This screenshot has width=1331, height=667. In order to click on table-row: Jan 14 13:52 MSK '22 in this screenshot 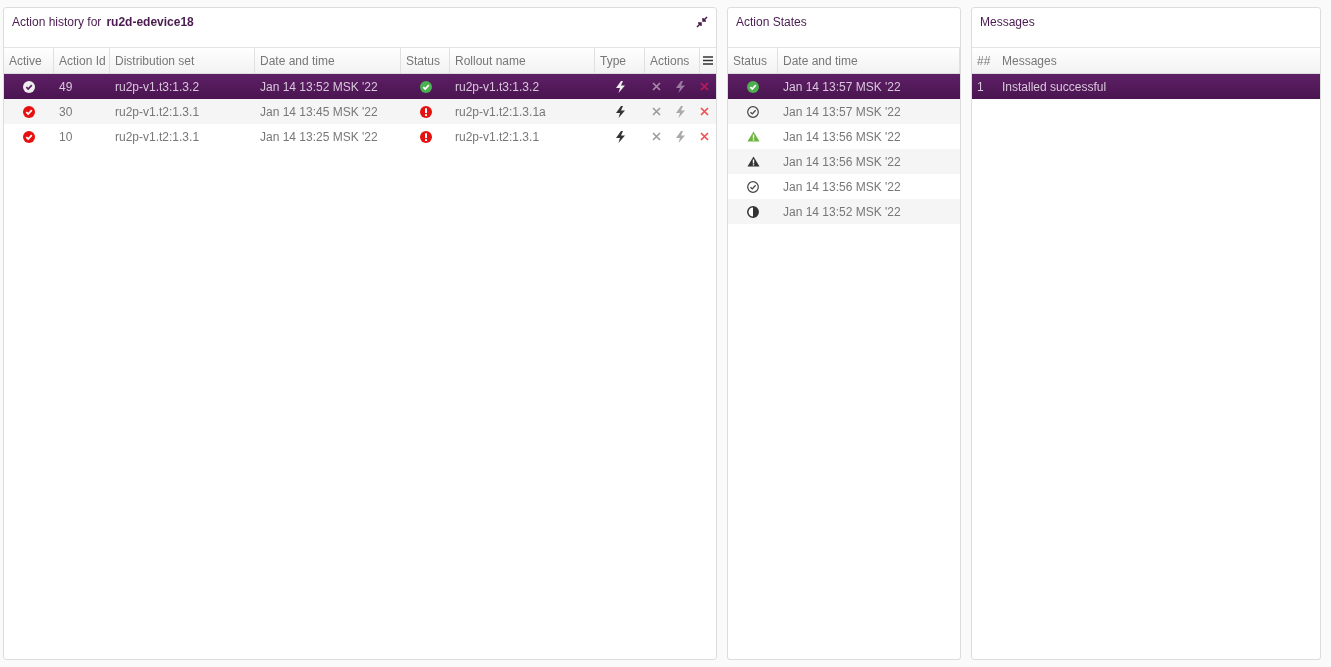, I will do `click(844, 211)`.